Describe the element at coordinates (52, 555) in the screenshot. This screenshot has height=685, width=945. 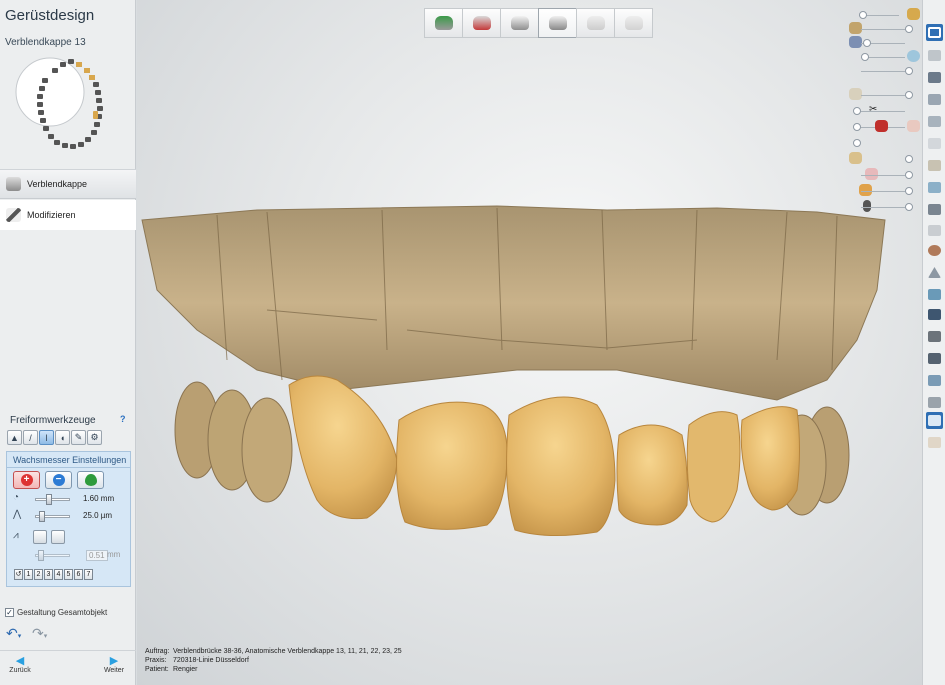
I see `depth-slider` at that location.